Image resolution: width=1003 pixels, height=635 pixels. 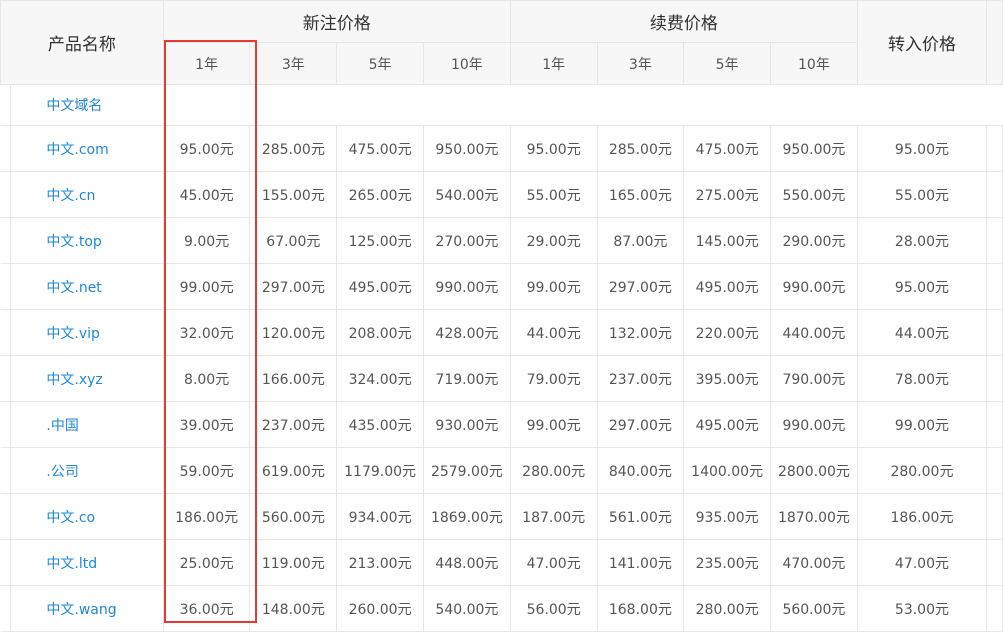 What do you see at coordinates (87, 286) in the screenshot?
I see `product-name-link: 中文.net` at bounding box center [87, 286].